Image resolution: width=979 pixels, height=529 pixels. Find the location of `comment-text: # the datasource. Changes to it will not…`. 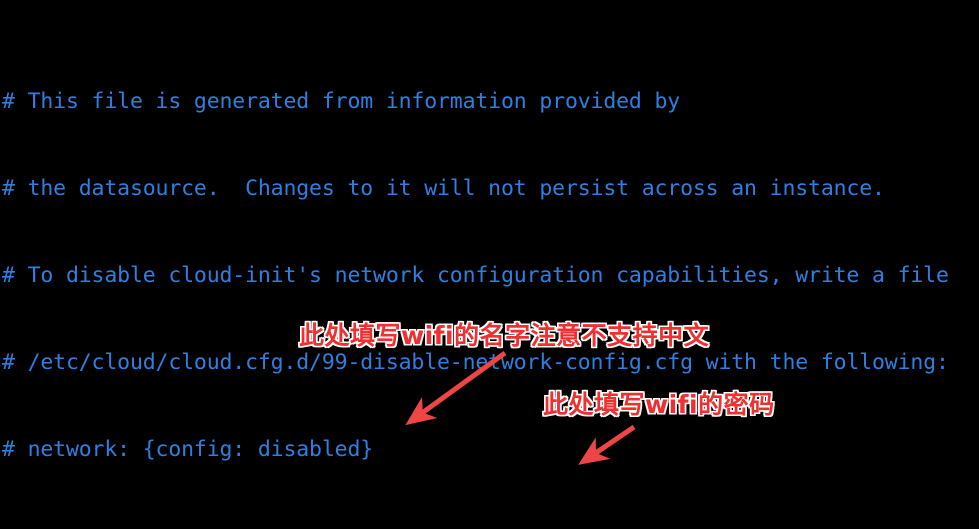

comment-text: # the datasource. Changes to it will not… is located at coordinates (443, 188).